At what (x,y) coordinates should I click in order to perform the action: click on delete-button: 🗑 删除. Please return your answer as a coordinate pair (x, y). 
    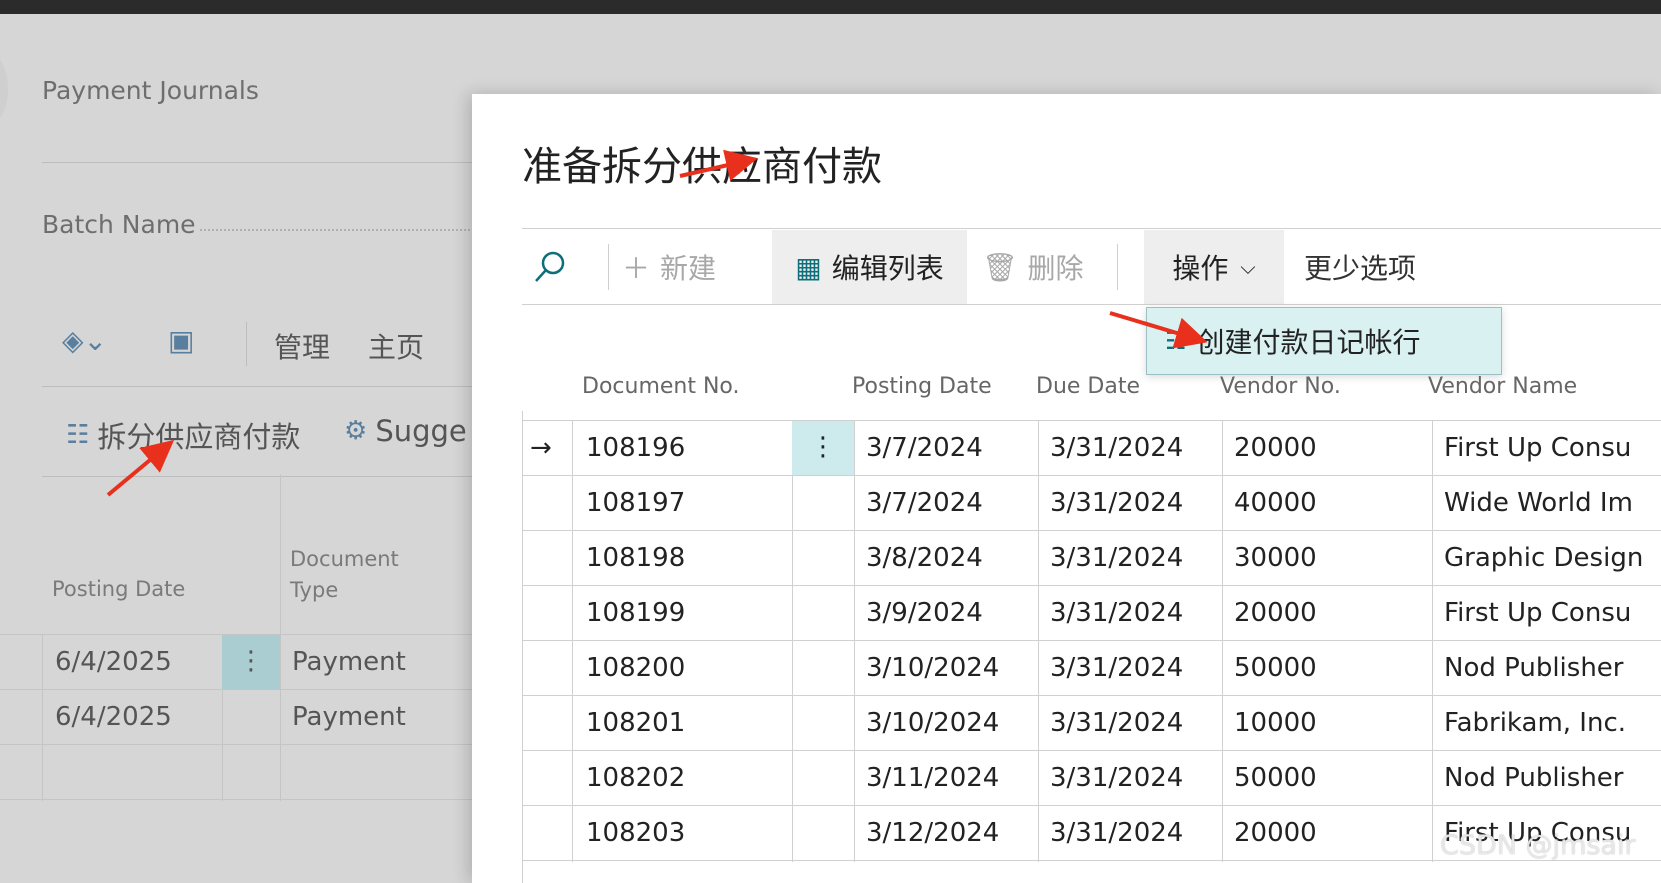
    Looking at the image, I should click on (1033, 267).